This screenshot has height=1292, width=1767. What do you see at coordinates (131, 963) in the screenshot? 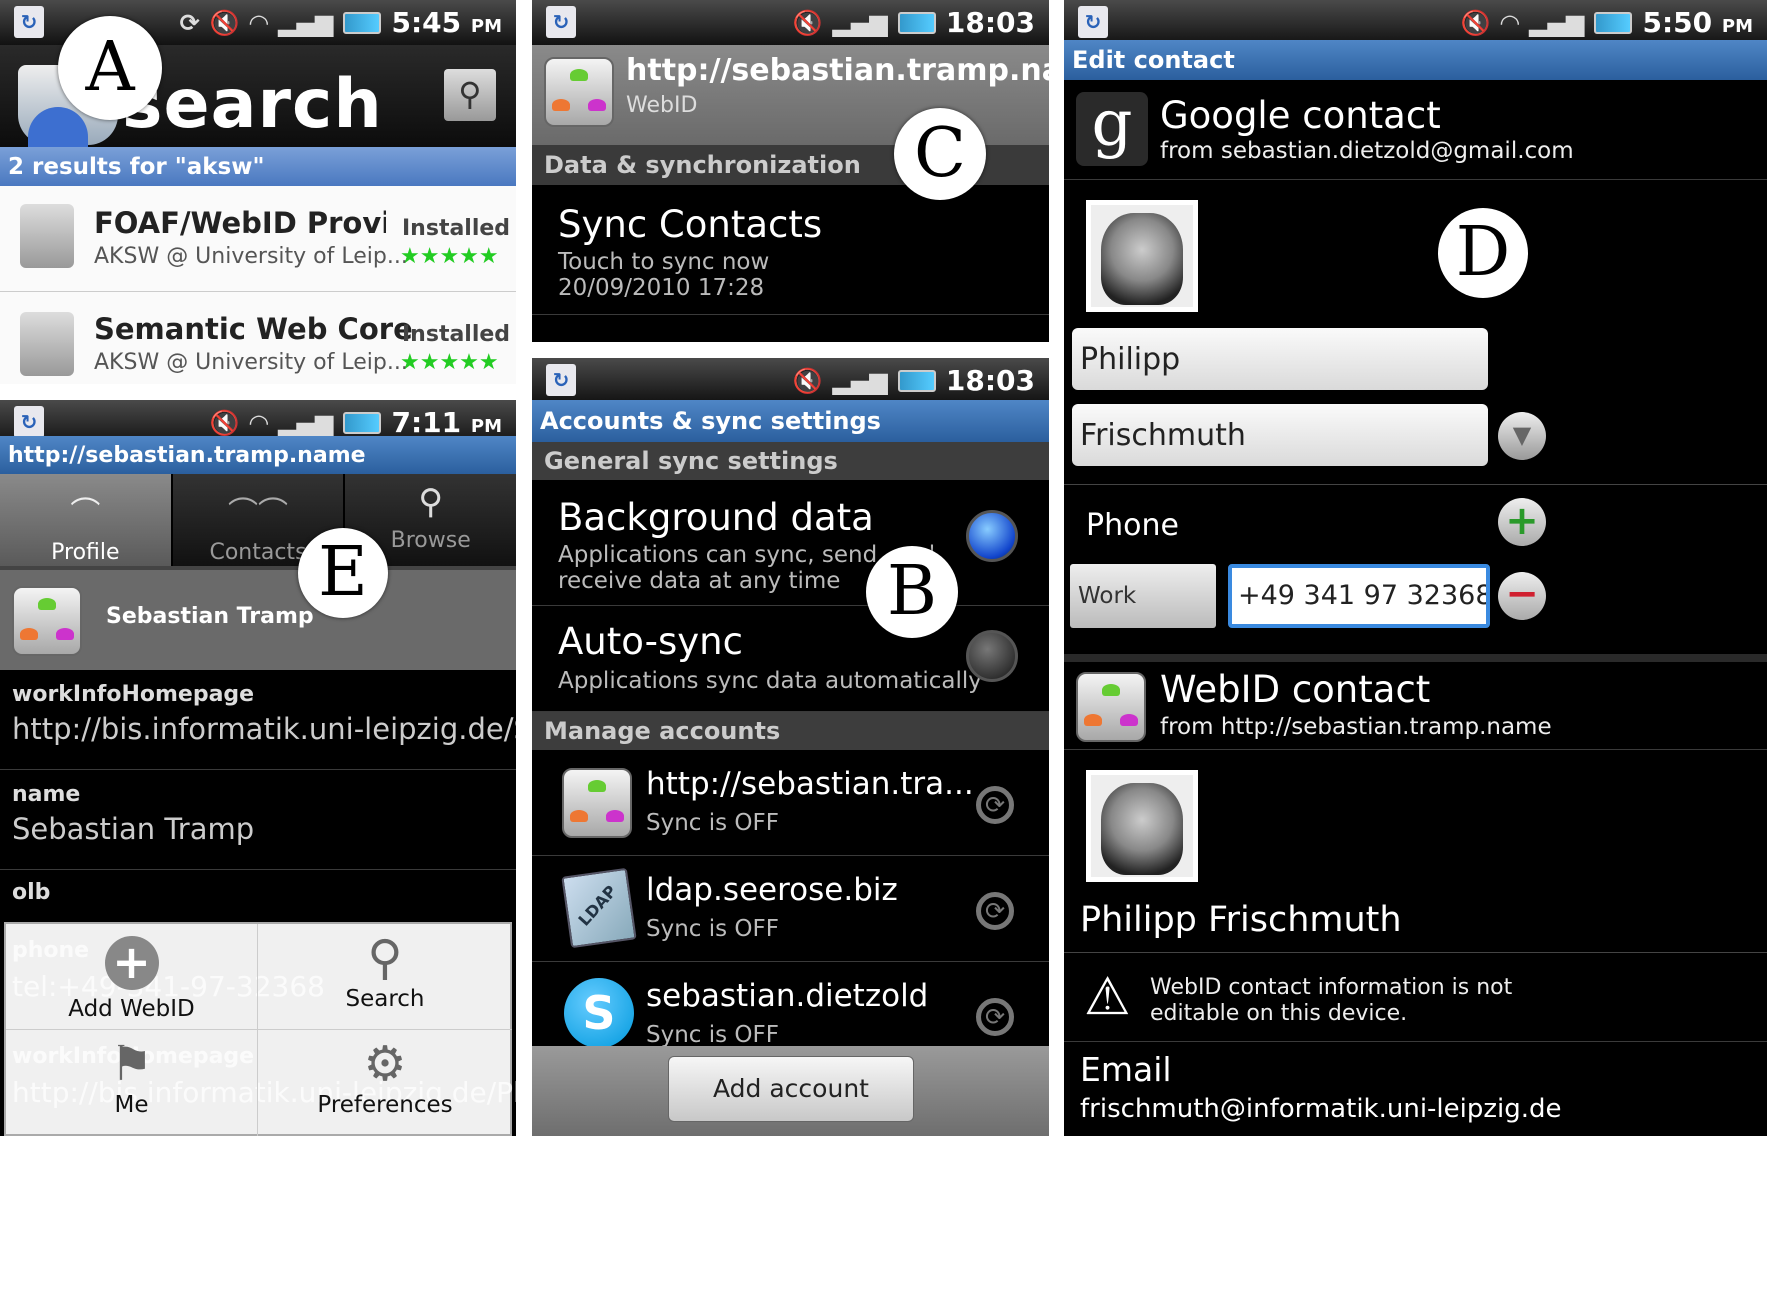
I see `add-icon: +` at bounding box center [131, 963].